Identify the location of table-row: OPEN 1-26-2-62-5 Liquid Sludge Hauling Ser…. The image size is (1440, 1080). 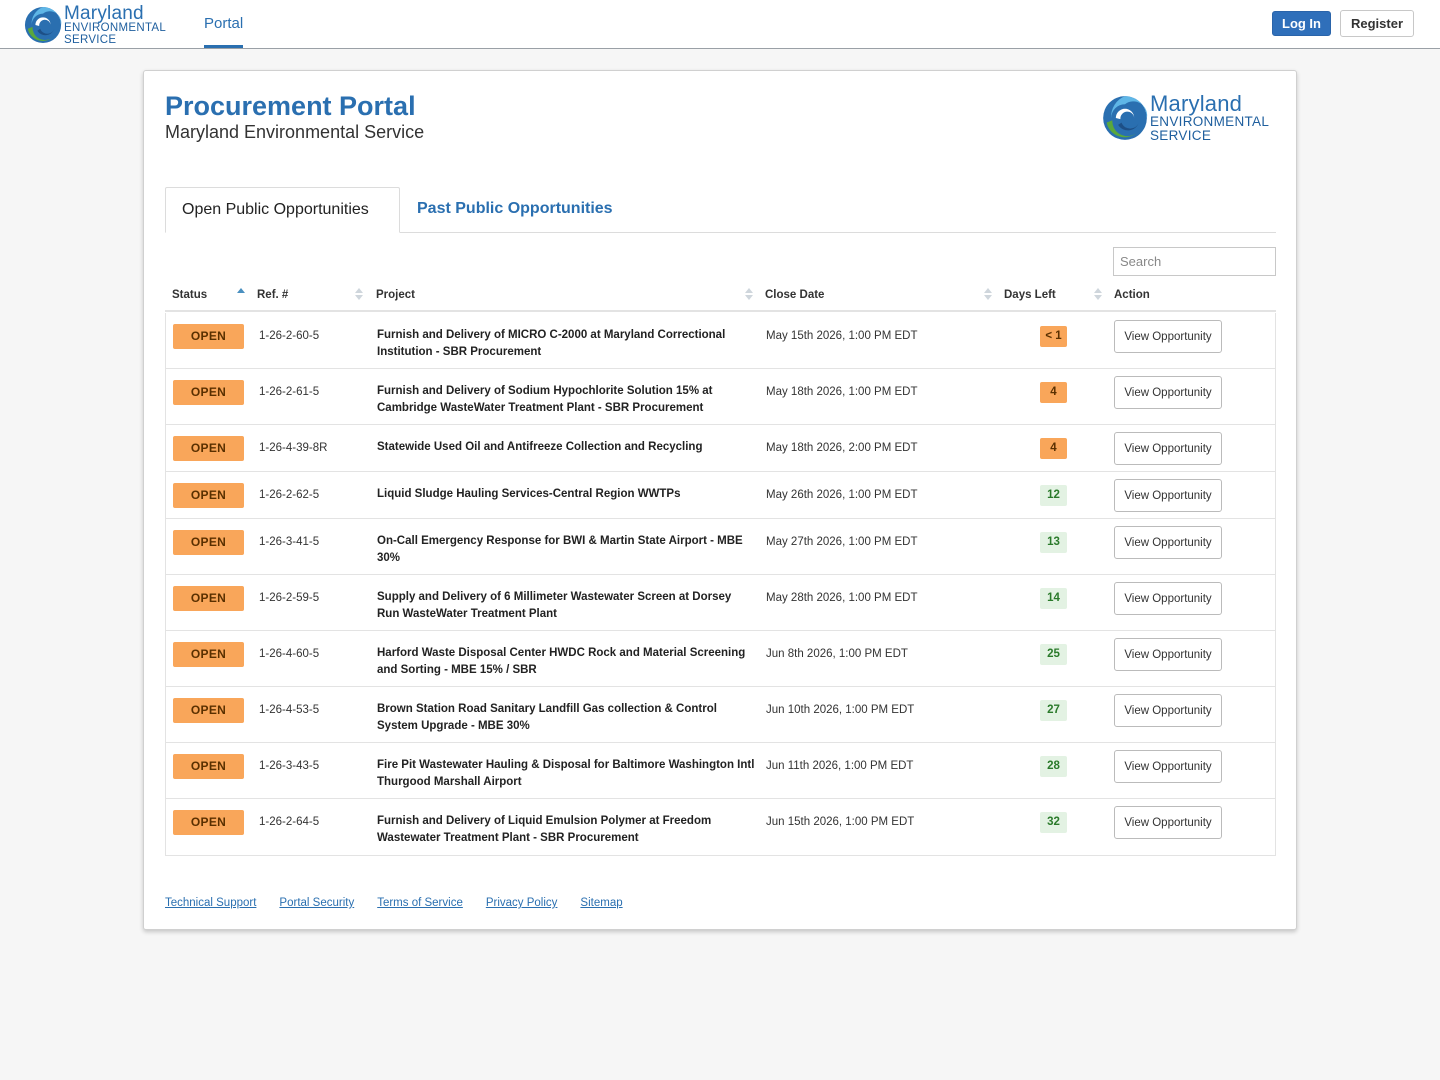
(720, 495).